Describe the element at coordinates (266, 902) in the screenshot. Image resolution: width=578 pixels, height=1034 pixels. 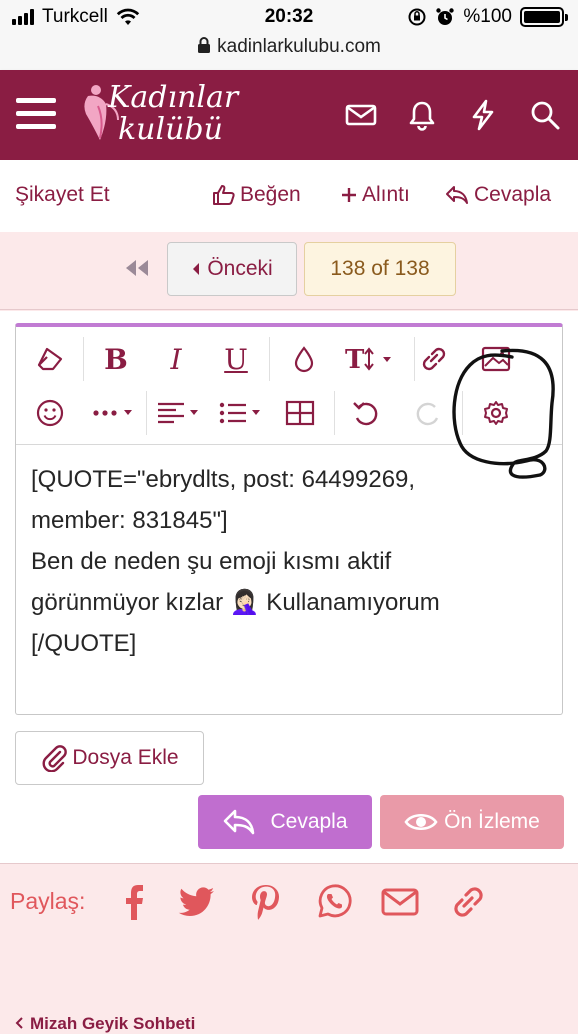
I see `pinterest-icon` at that location.